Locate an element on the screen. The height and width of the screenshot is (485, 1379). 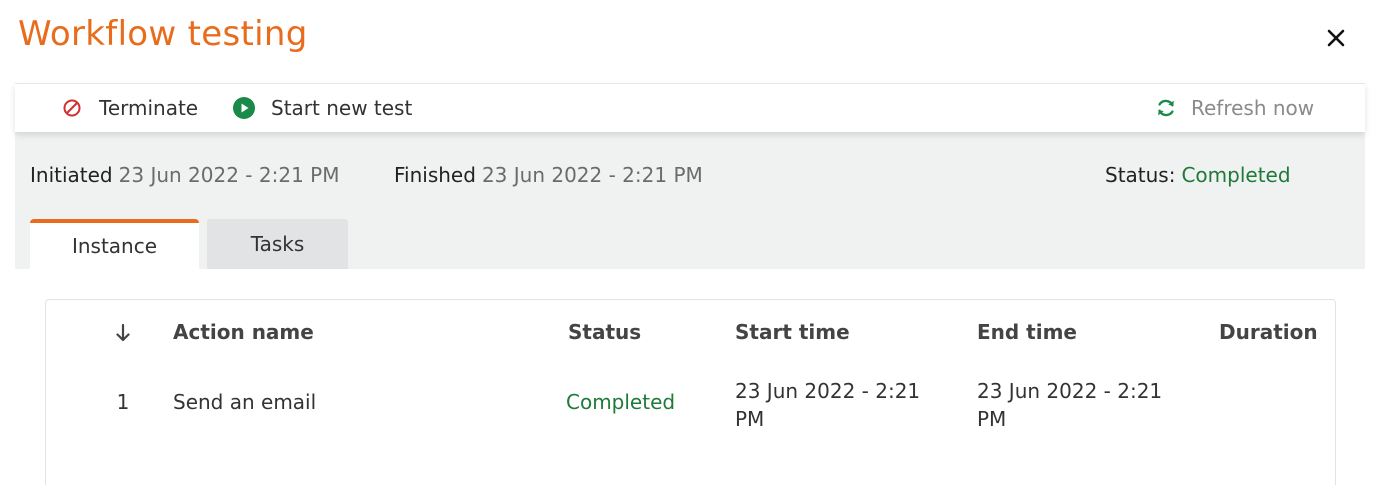
start-new-test-button: Start new test is located at coordinates (322, 108).